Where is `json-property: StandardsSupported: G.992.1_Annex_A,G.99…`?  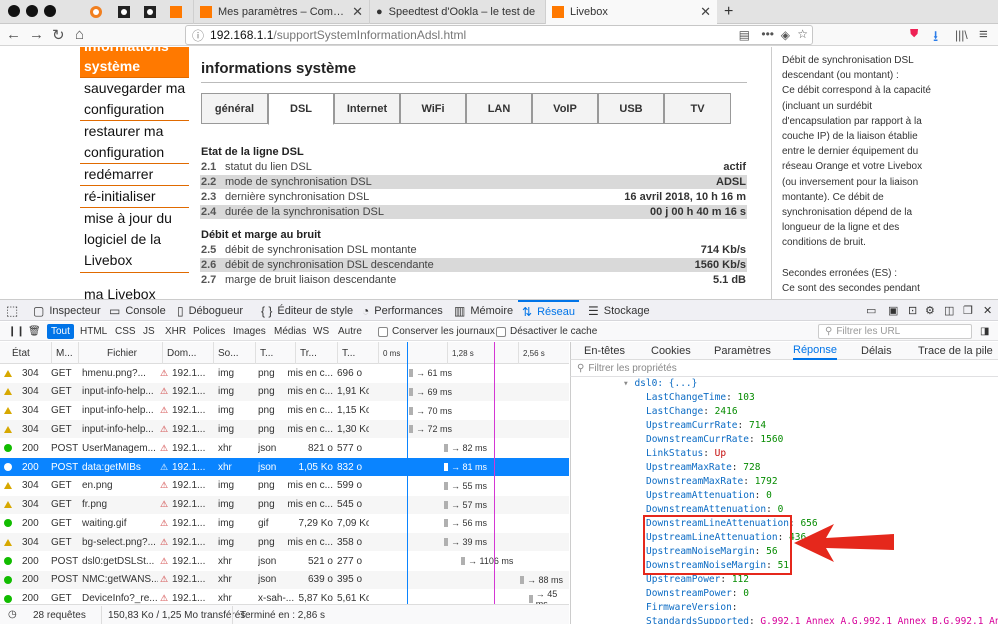
json-property: StandardsSupported: G.992.1_Annex_A,G.99… is located at coordinates (822, 619).